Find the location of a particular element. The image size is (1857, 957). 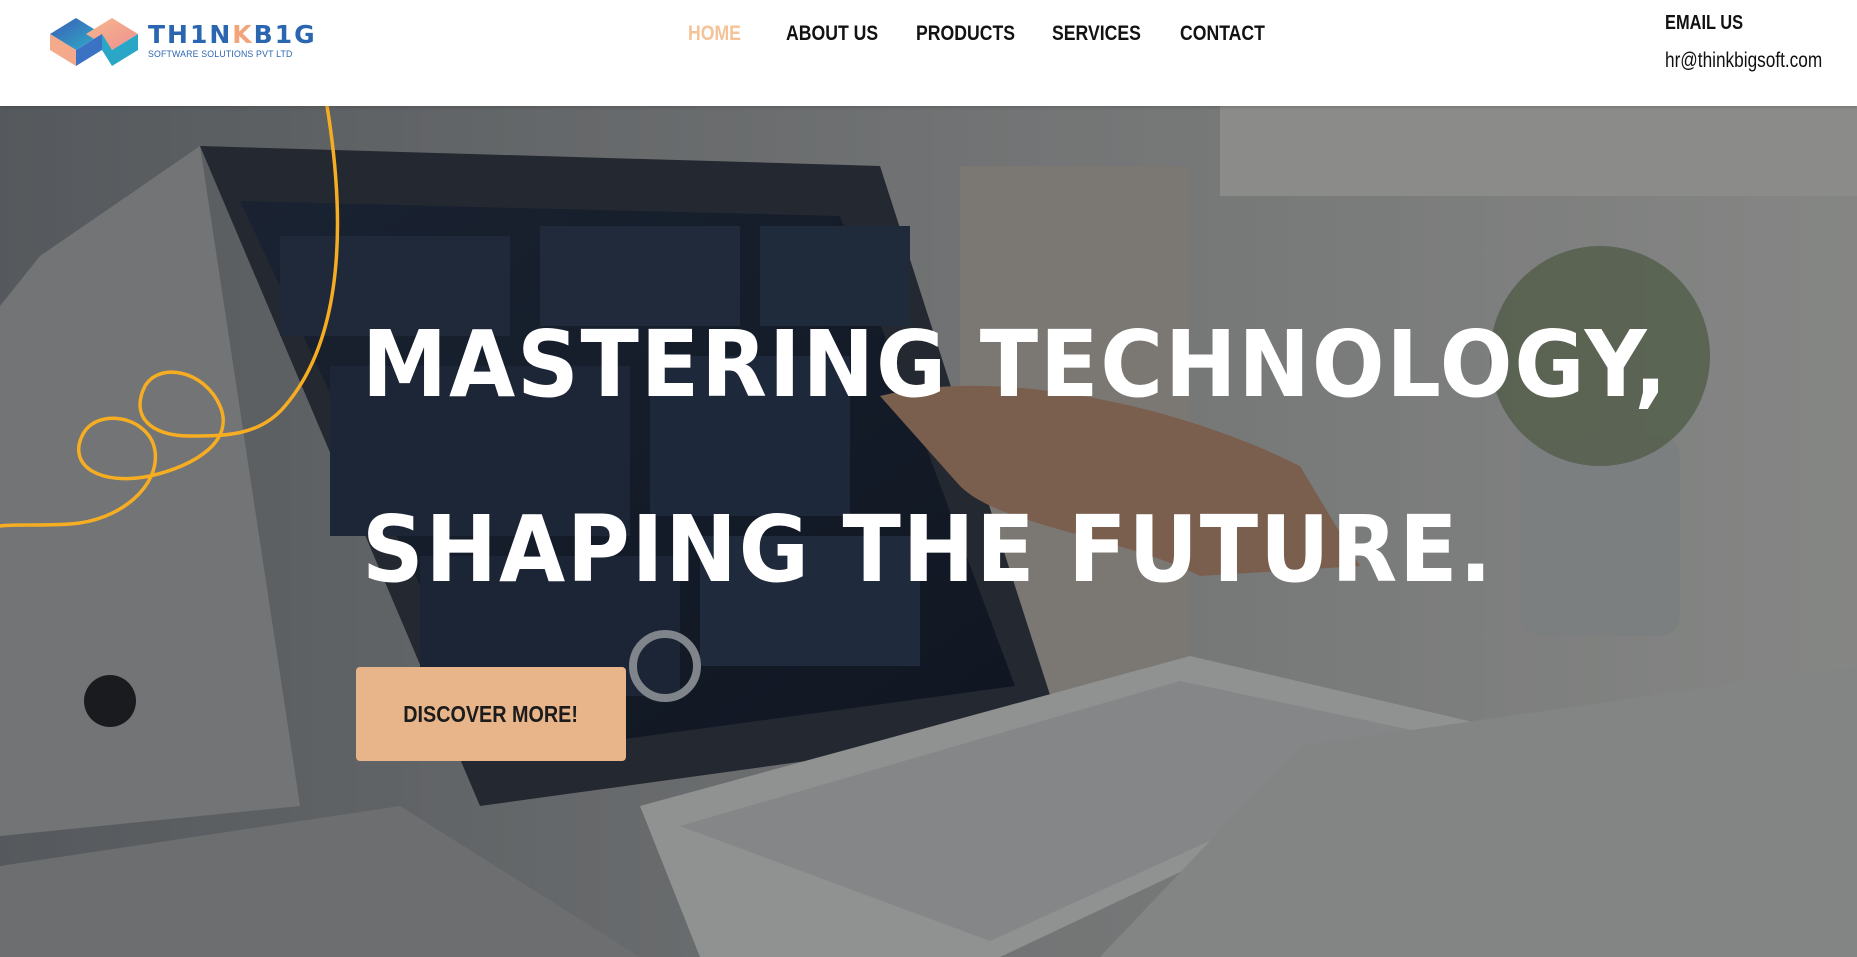

hero-headline-line2: SHAPING THE FUTURE. is located at coordinates (928, 549).